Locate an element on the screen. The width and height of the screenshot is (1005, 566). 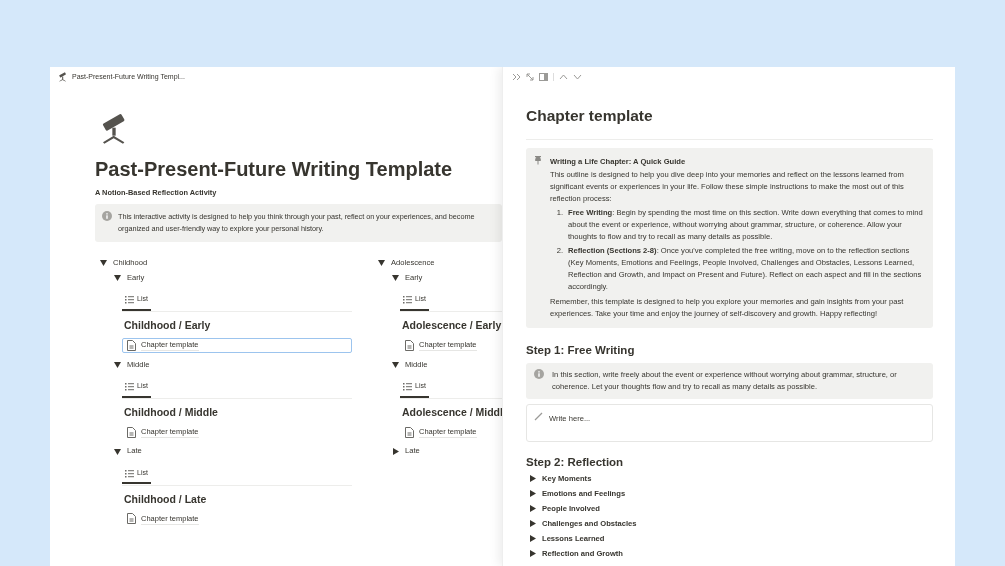
panel-title: Chapter template is located at coordinates (590, 116).